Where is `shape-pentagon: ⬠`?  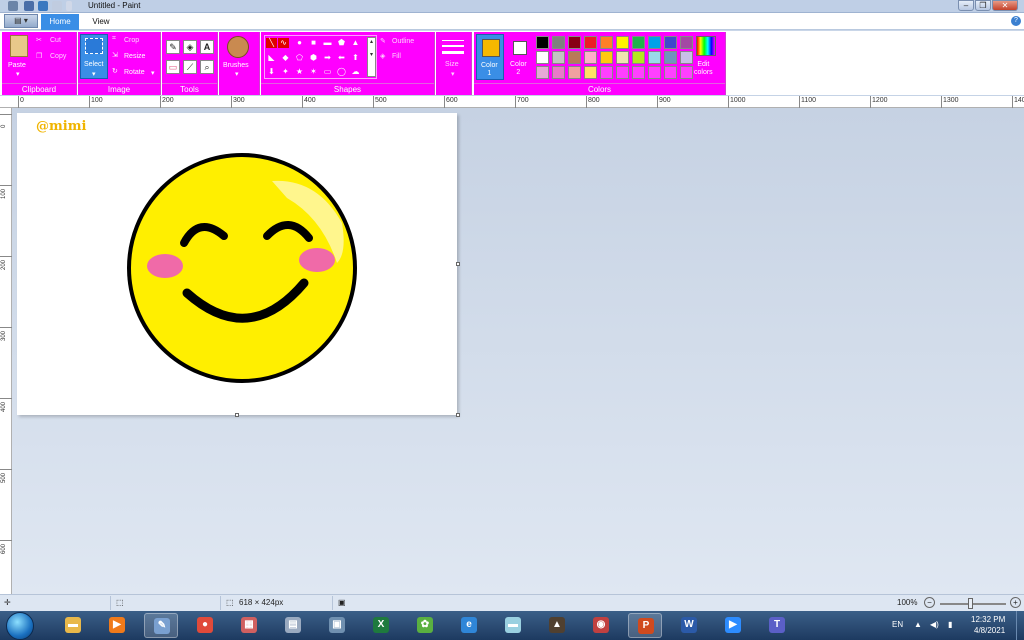 shape-pentagon: ⬠ is located at coordinates (299, 58).